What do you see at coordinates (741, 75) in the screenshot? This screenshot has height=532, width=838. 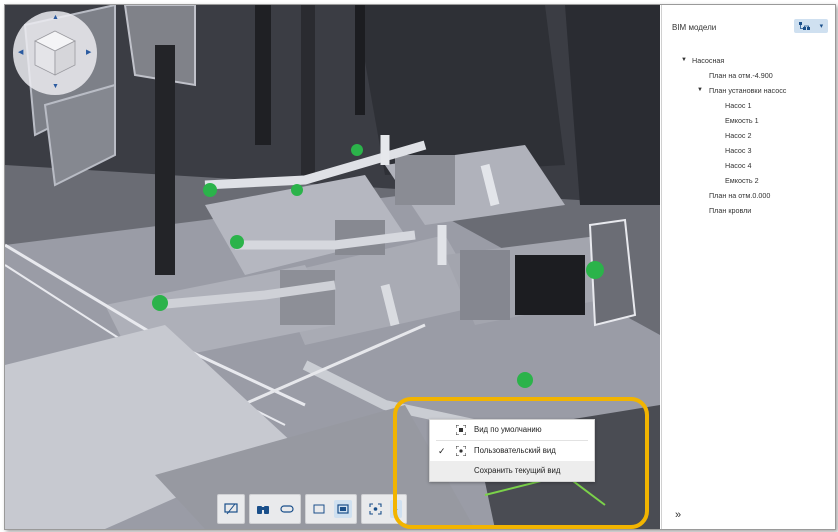 I see `tree-item-label: План на отм.-4.900` at bounding box center [741, 75].